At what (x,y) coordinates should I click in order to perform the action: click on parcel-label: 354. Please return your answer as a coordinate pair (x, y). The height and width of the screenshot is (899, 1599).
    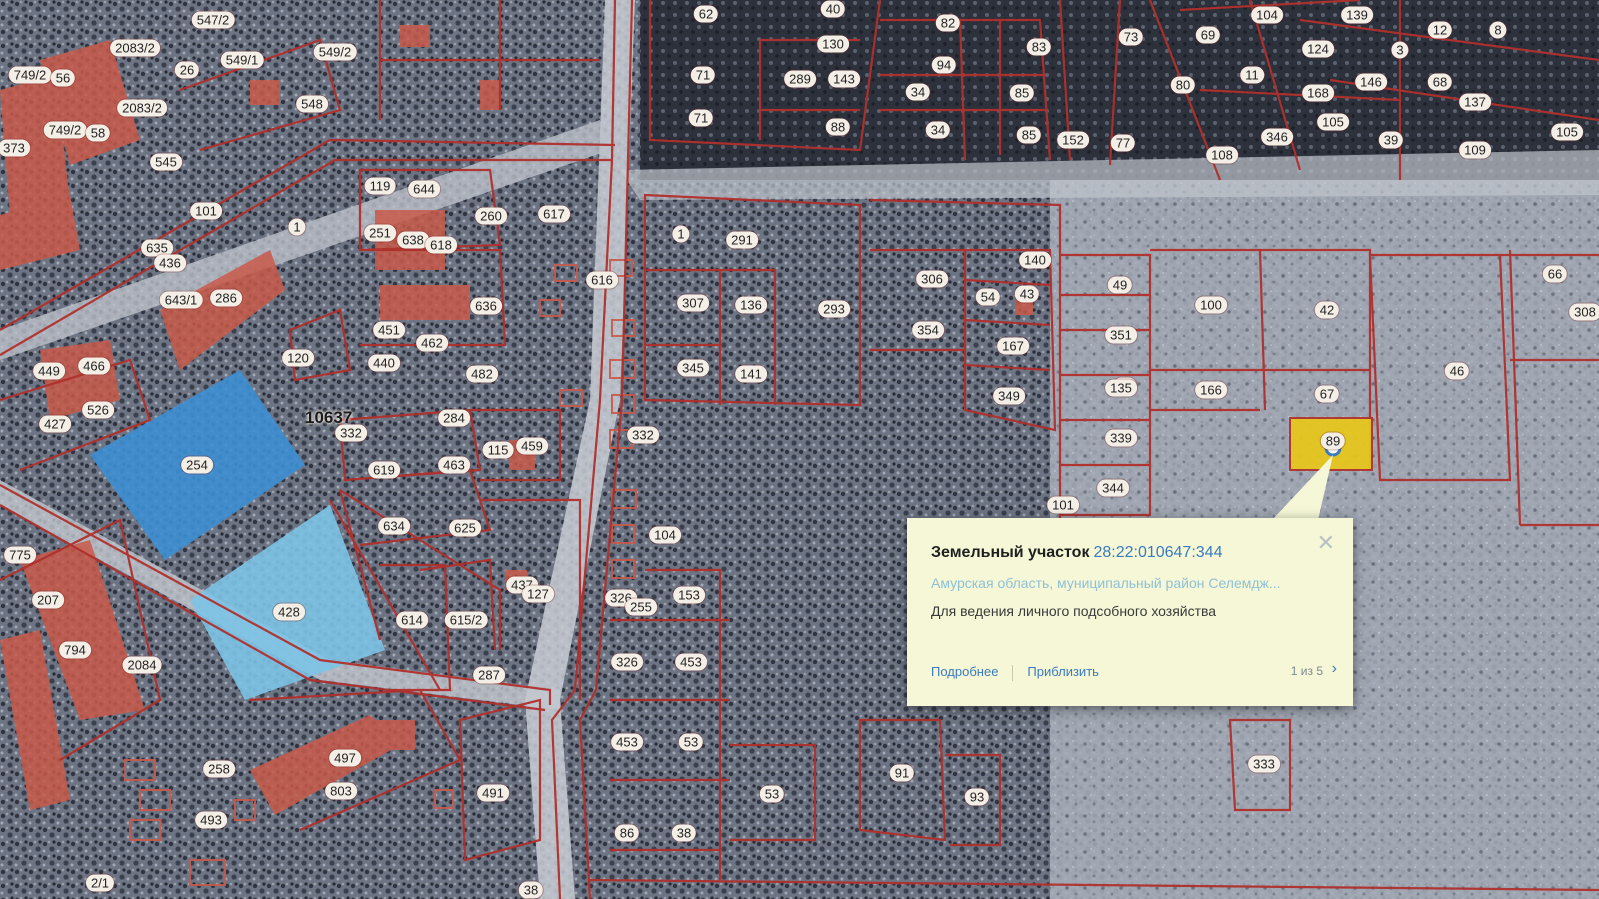
    Looking at the image, I should click on (928, 330).